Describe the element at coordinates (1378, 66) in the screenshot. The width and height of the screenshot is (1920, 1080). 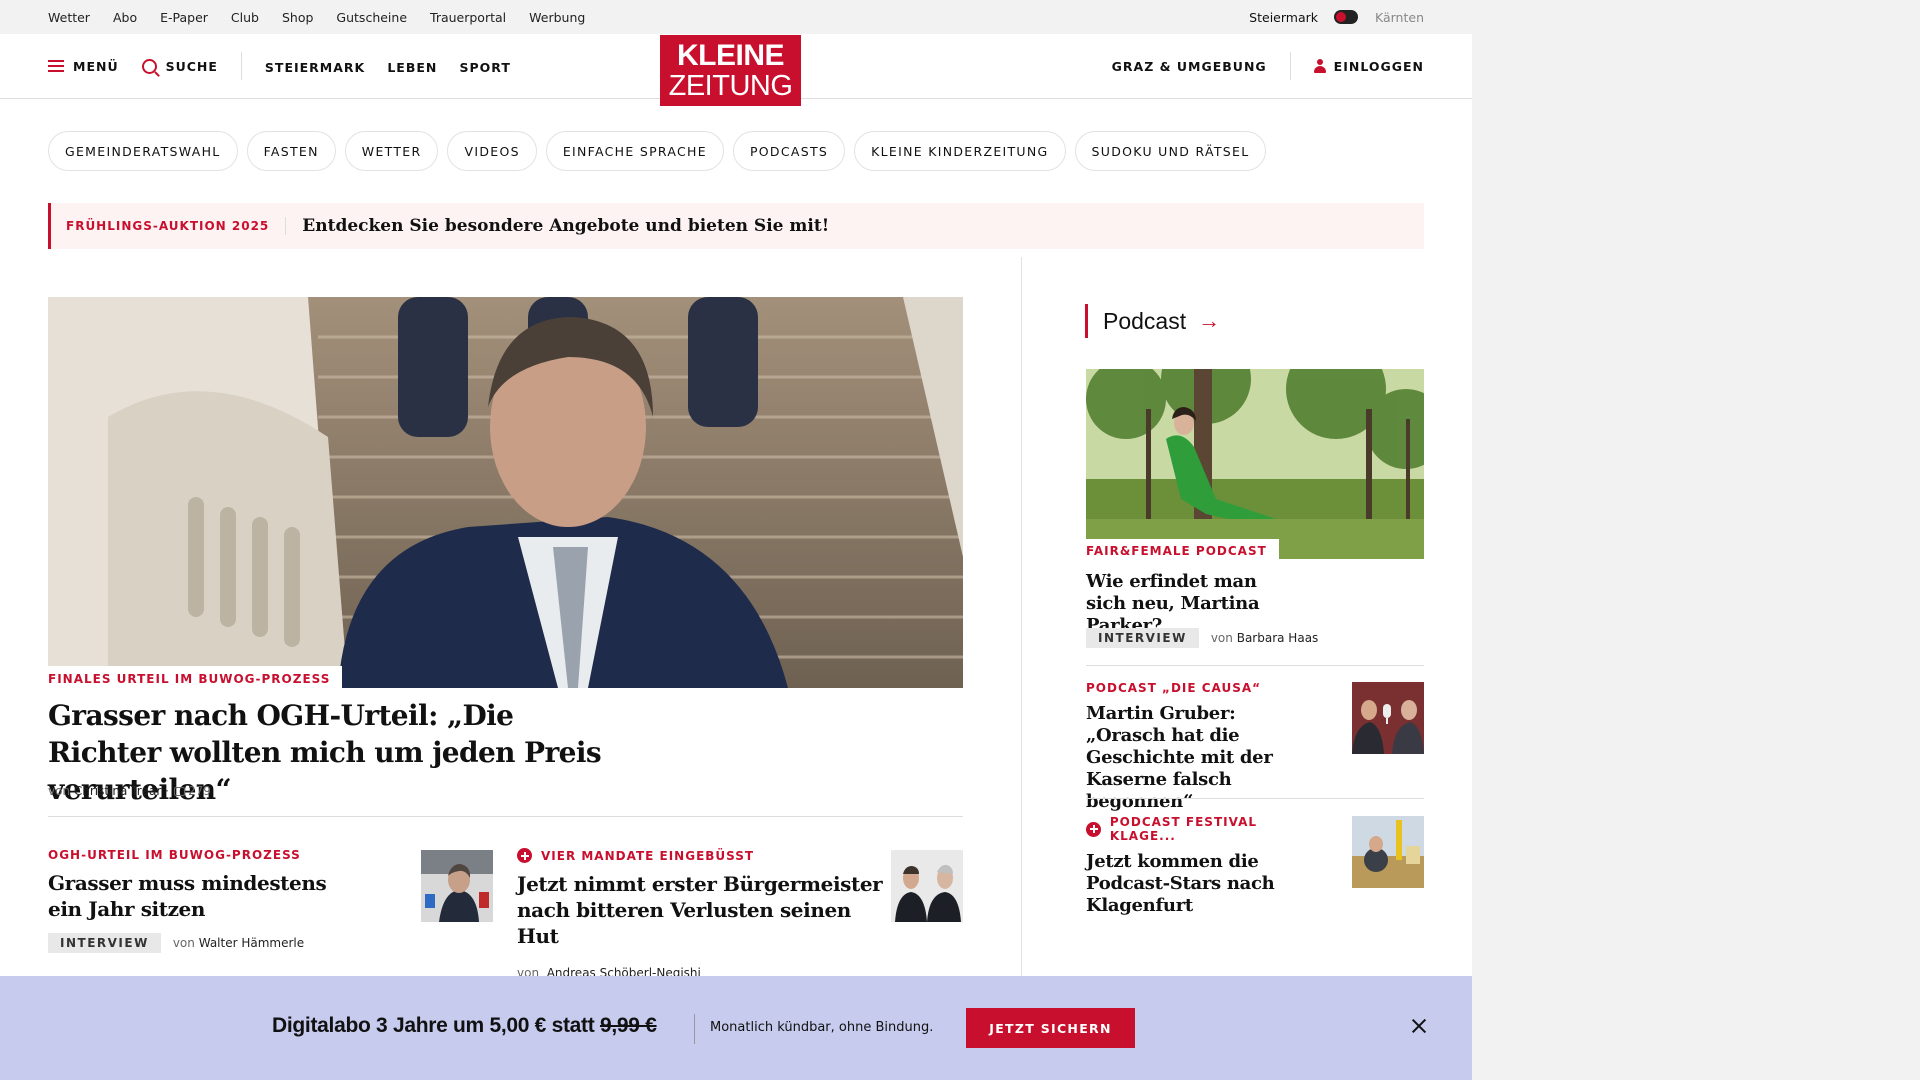
I see `login-label: EINLOGGEN` at that location.